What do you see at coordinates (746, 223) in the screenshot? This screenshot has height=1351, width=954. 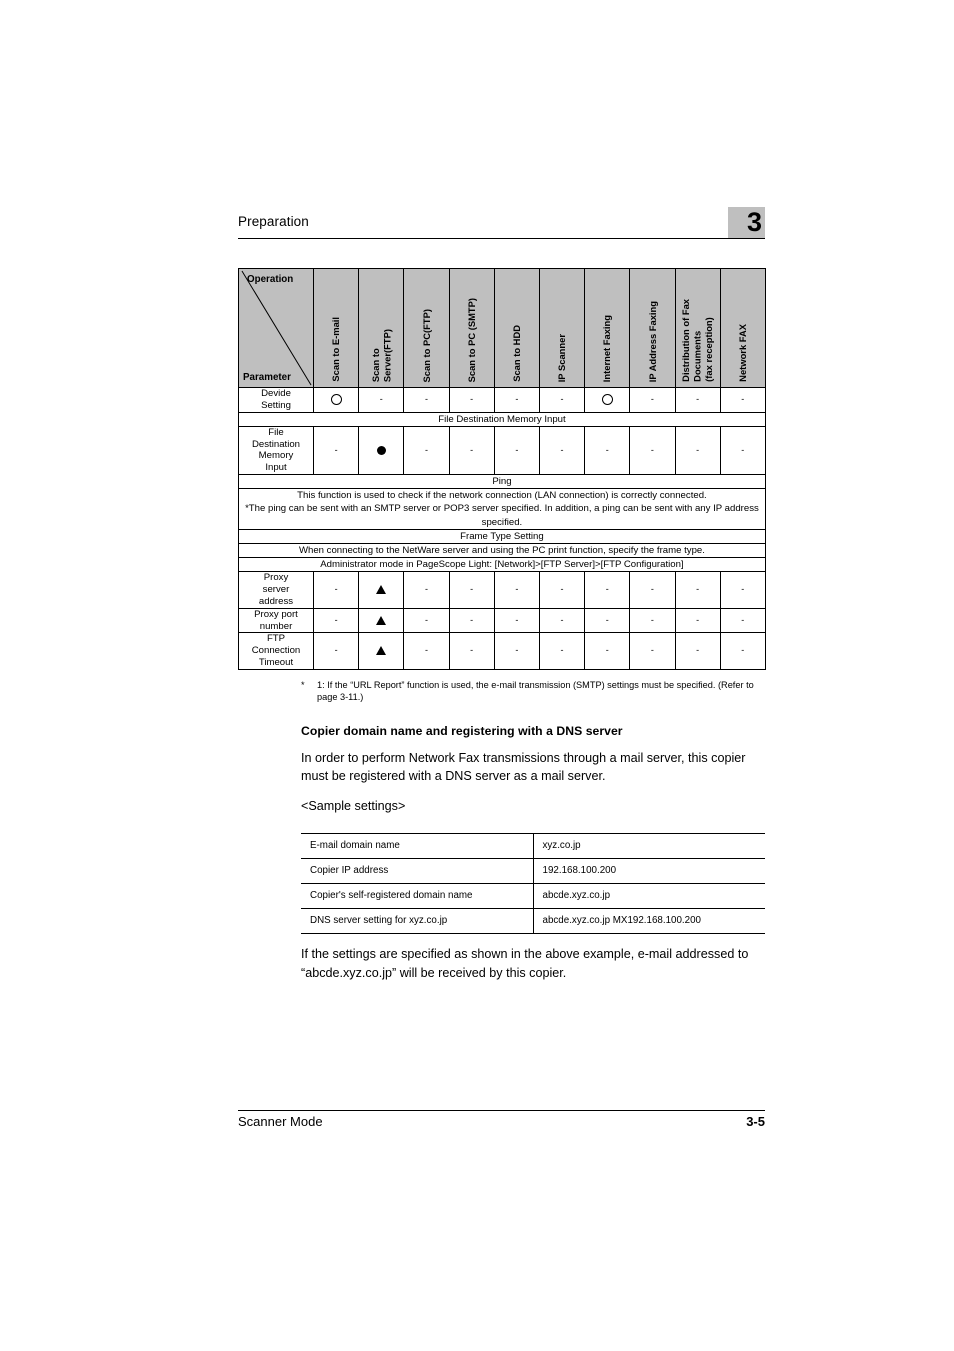 I see `chapter-number-badge: 3` at bounding box center [746, 223].